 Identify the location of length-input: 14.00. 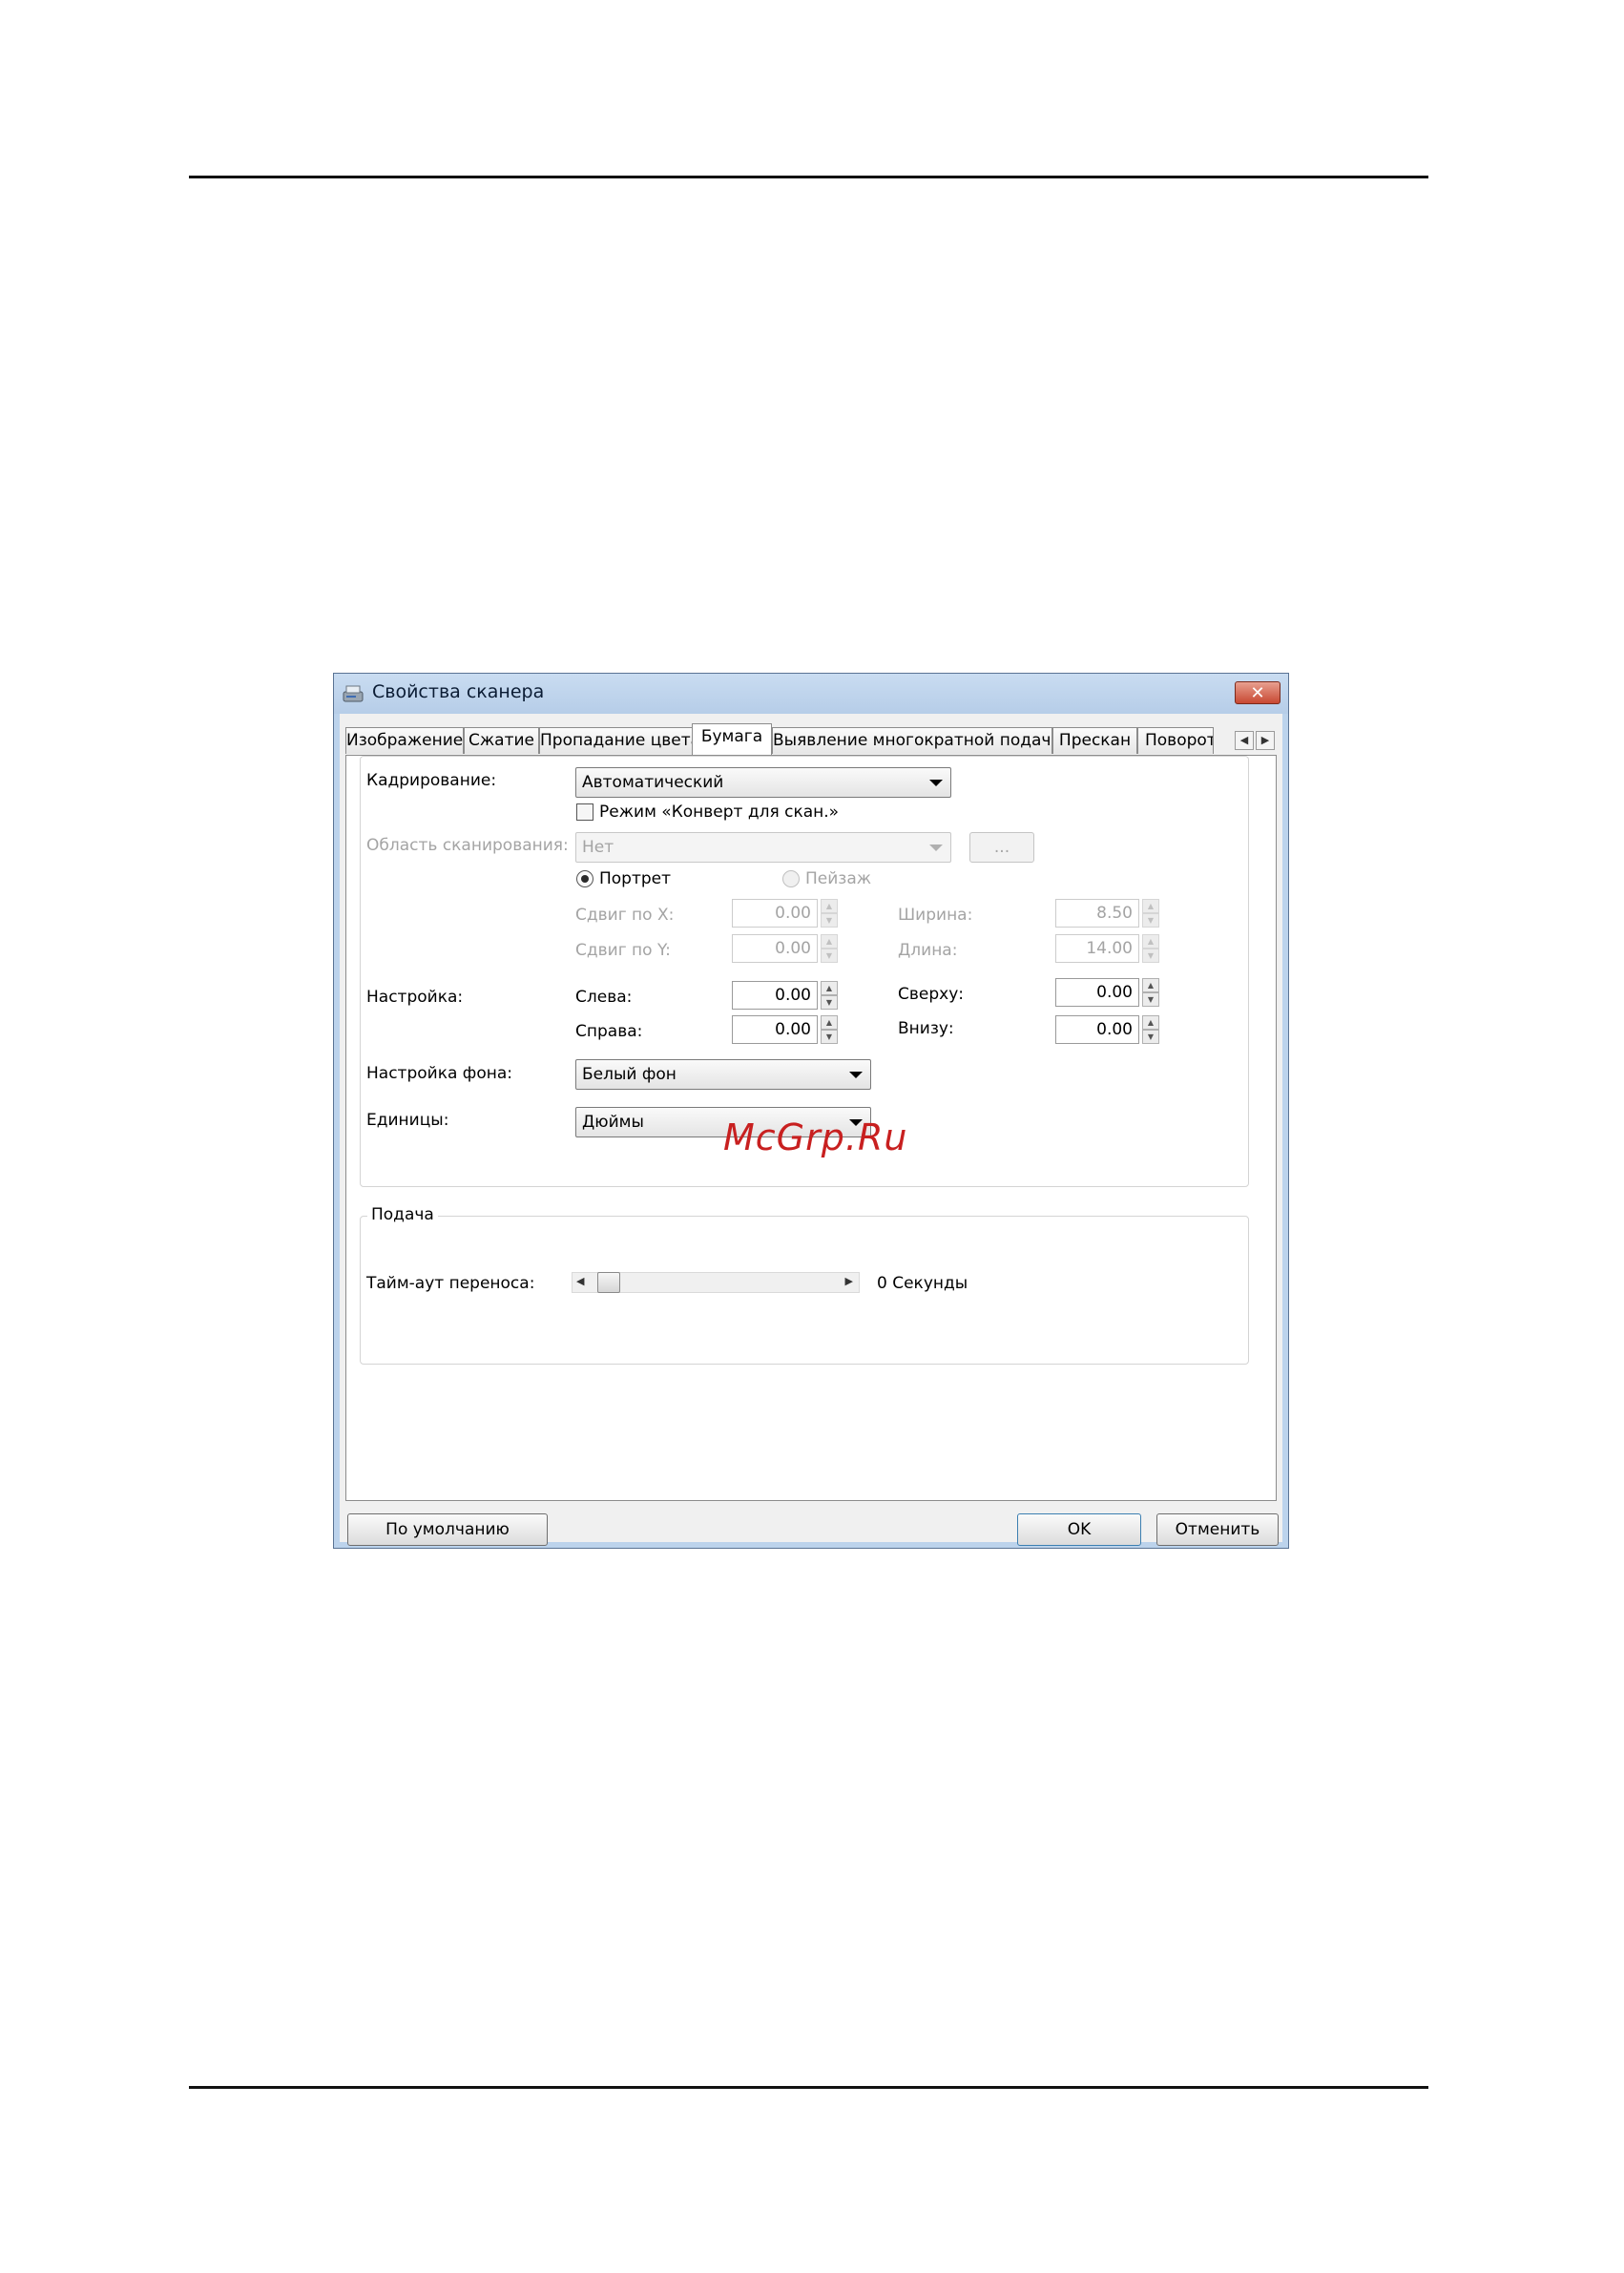
(1097, 948).